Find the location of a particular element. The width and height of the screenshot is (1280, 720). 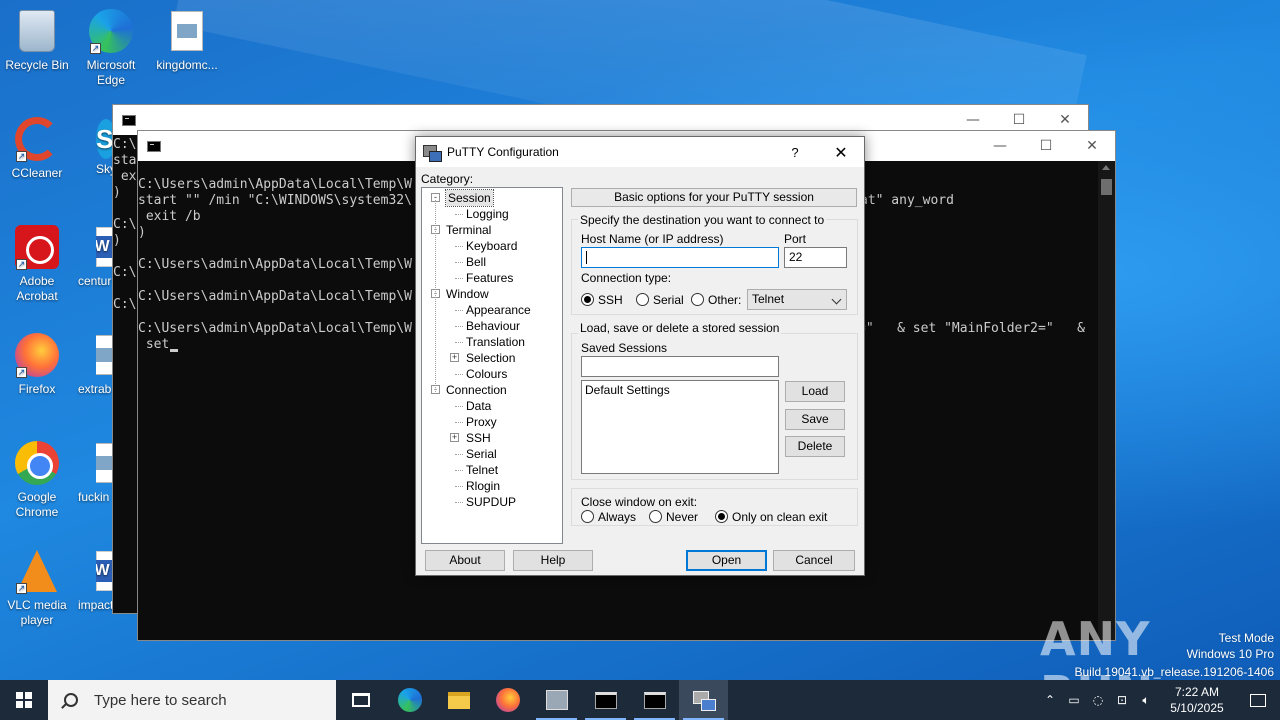

start-button is located at coordinates (24, 700).